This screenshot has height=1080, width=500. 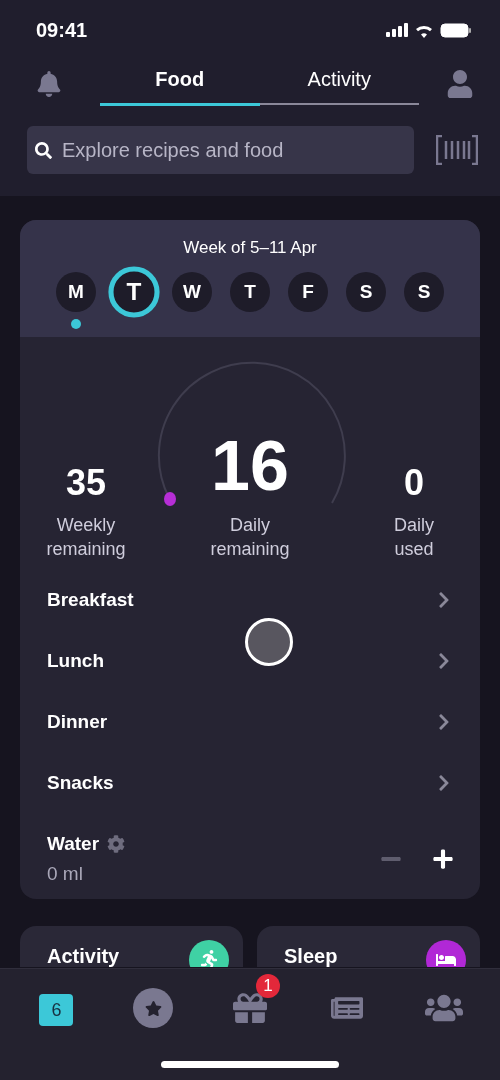 What do you see at coordinates (250, 466) in the screenshot?
I see `stat-value: 16` at bounding box center [250, 466].